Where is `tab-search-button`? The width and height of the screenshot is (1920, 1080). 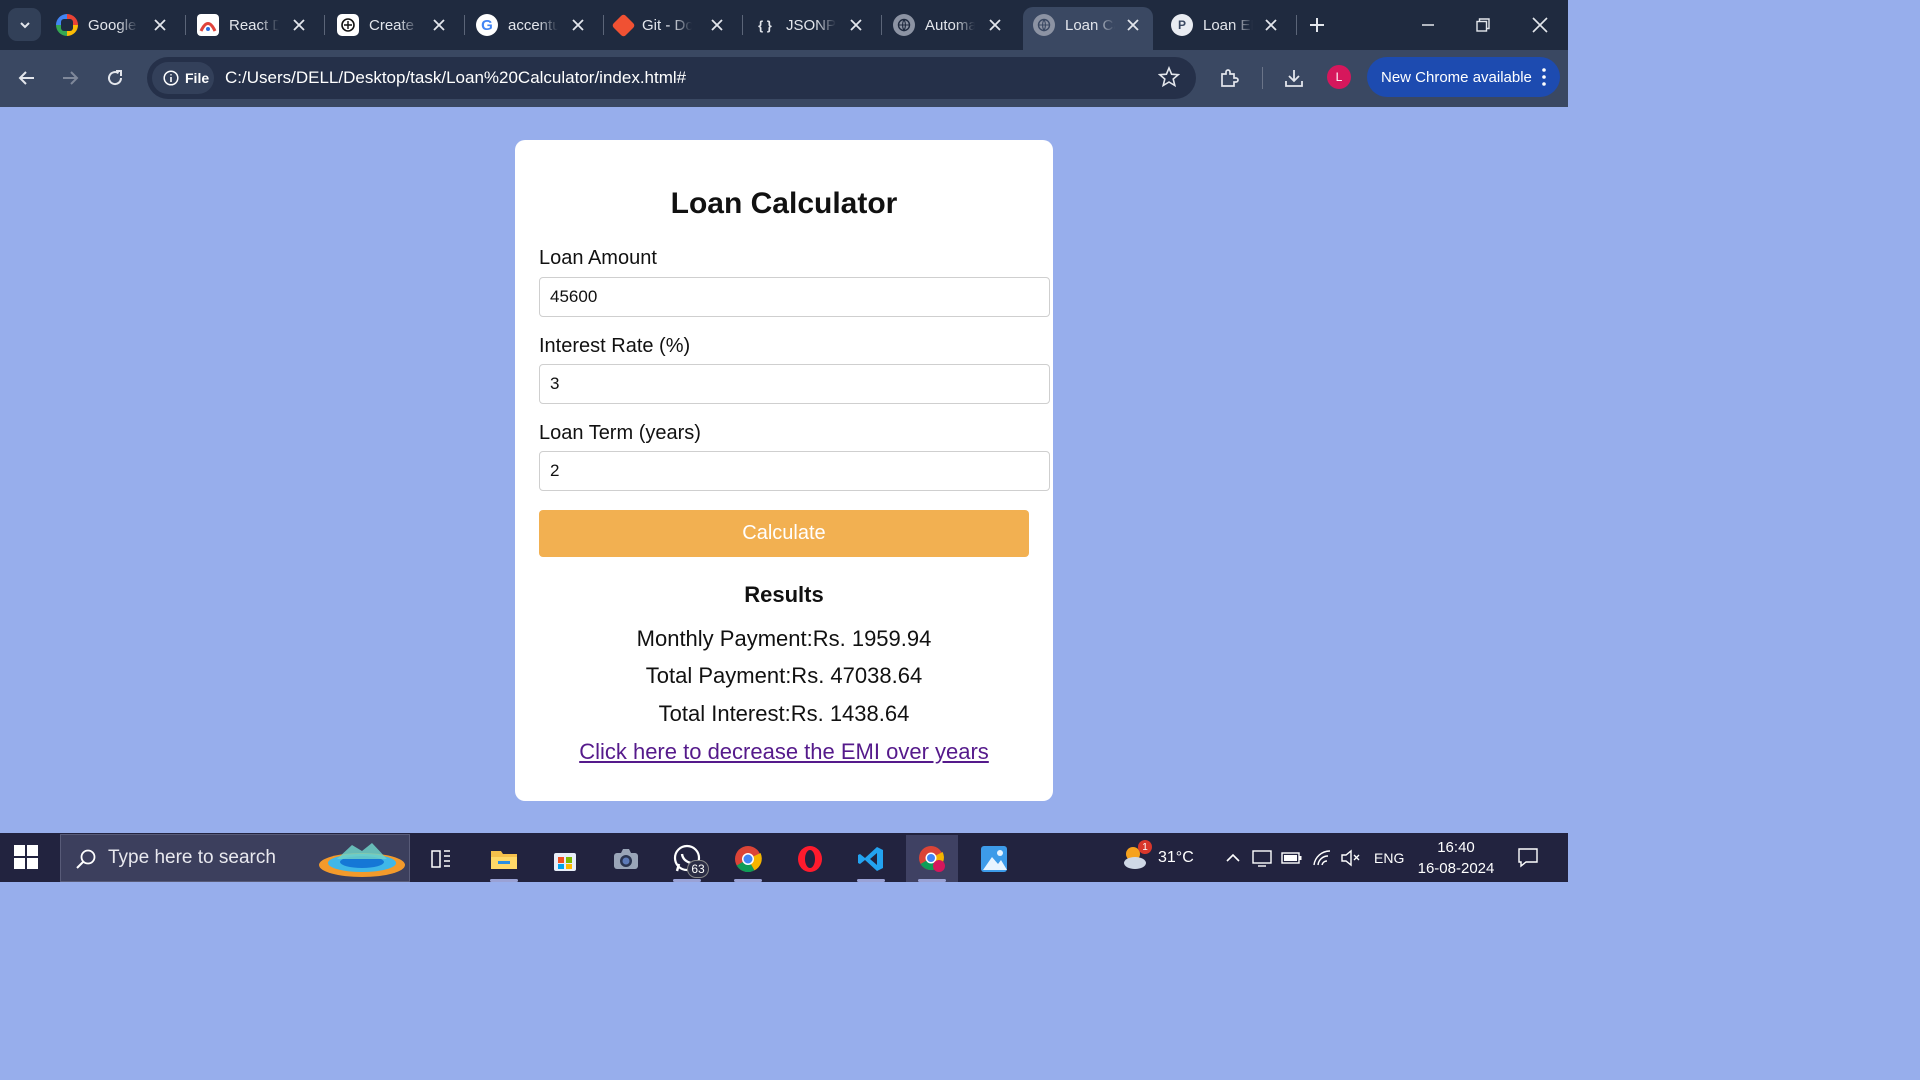 tab-search-button is located at coordinates (24, 24).